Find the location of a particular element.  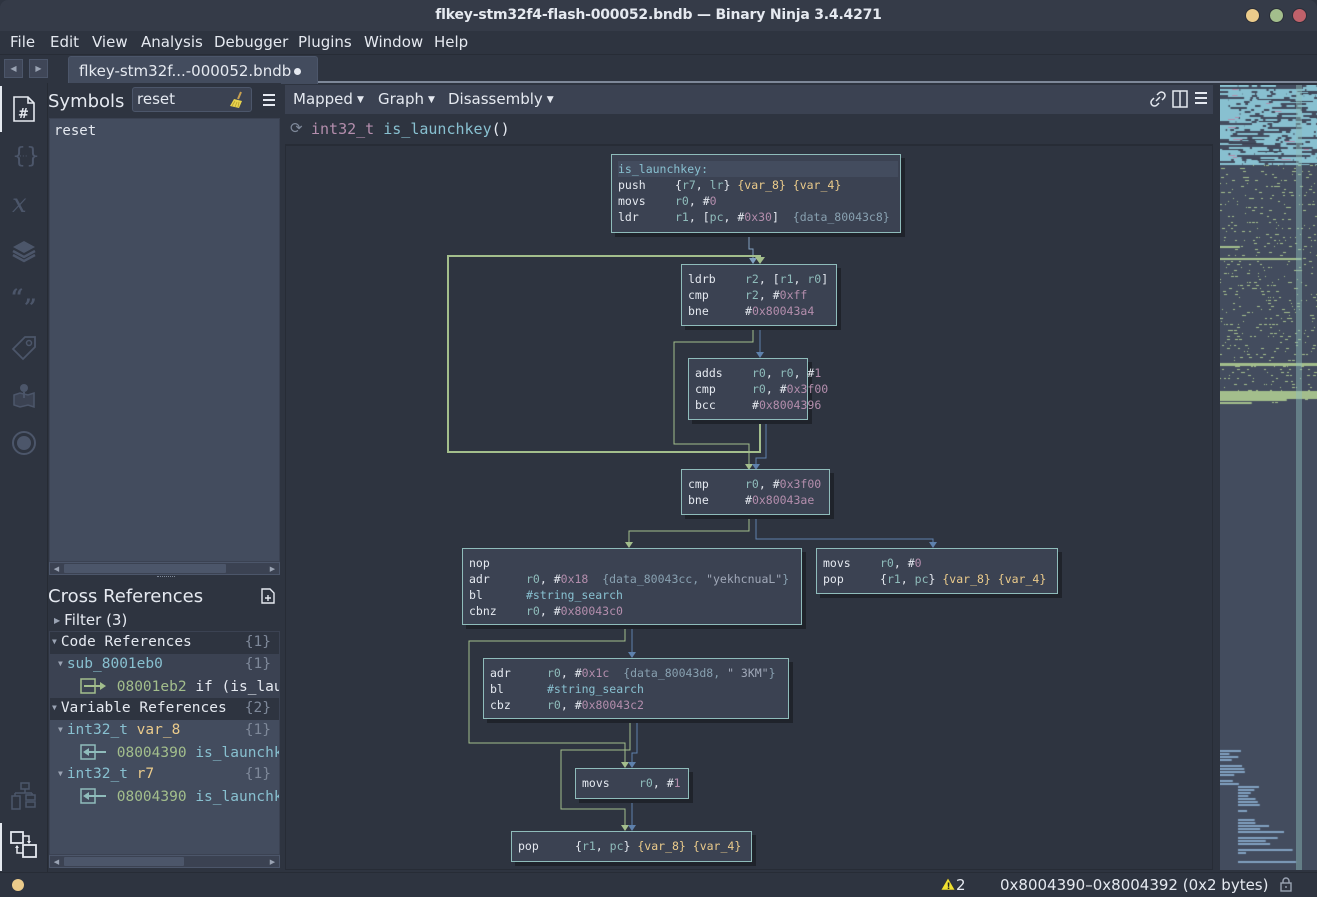

mnemonic: nop is located at coordinates (497, 563).